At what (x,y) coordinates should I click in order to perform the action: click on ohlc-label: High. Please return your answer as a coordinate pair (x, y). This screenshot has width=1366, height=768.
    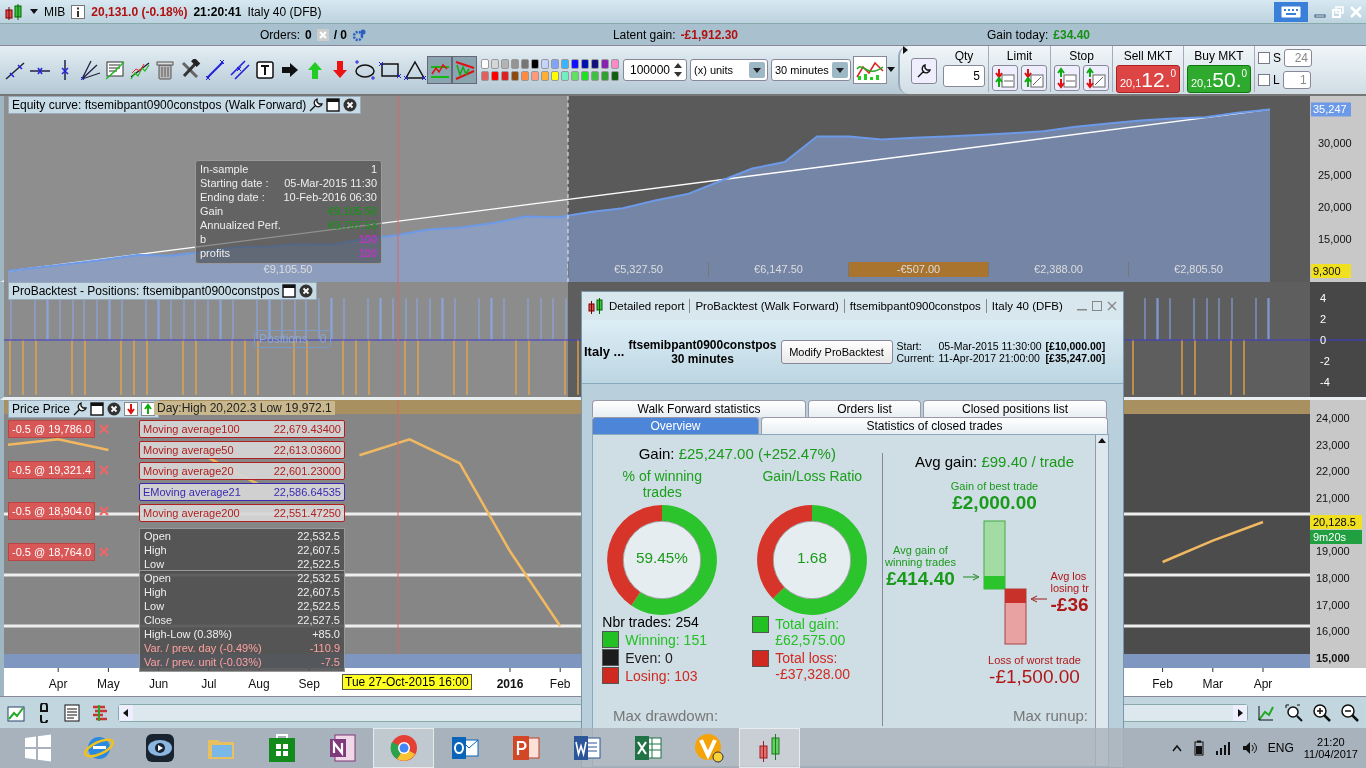
    Looking at the image, I should click on (155, 551).